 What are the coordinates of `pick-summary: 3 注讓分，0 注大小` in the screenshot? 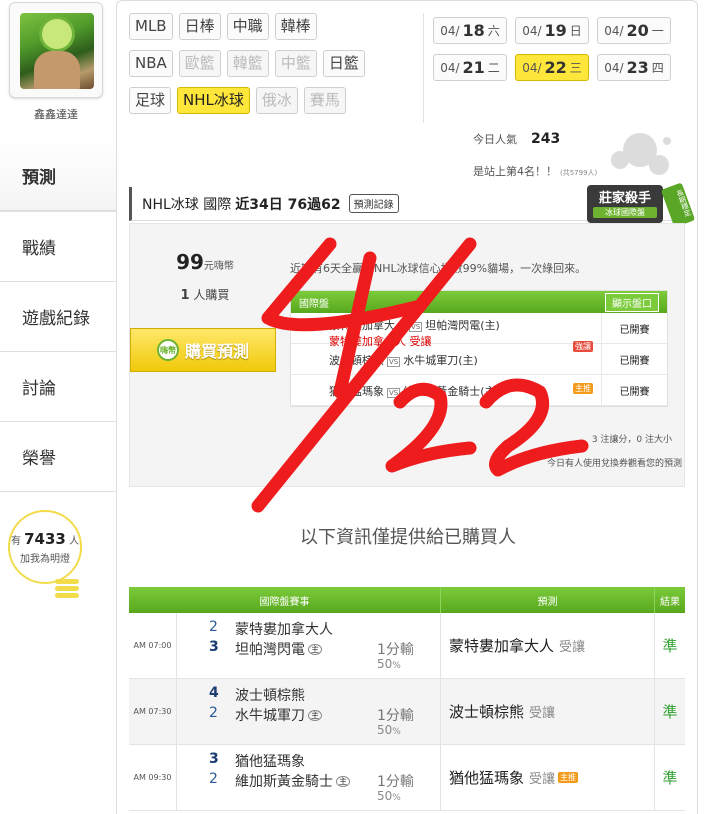 It's located at (631, 440).